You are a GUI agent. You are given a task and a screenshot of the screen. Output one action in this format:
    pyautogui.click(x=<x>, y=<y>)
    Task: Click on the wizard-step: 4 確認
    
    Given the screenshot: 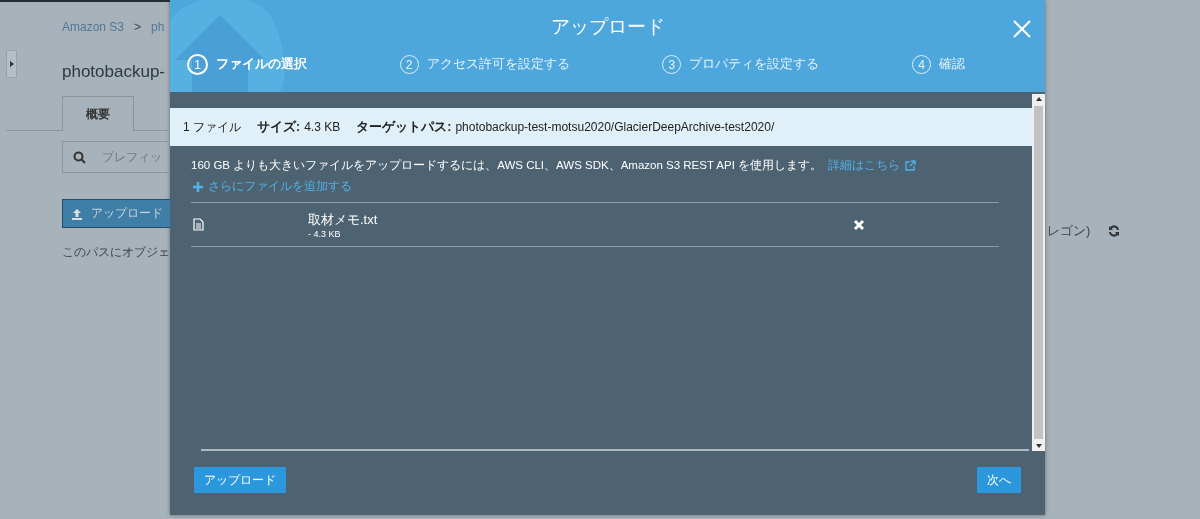 What is the action you would take?
    pyautogui.click(x=938, y=64)
    